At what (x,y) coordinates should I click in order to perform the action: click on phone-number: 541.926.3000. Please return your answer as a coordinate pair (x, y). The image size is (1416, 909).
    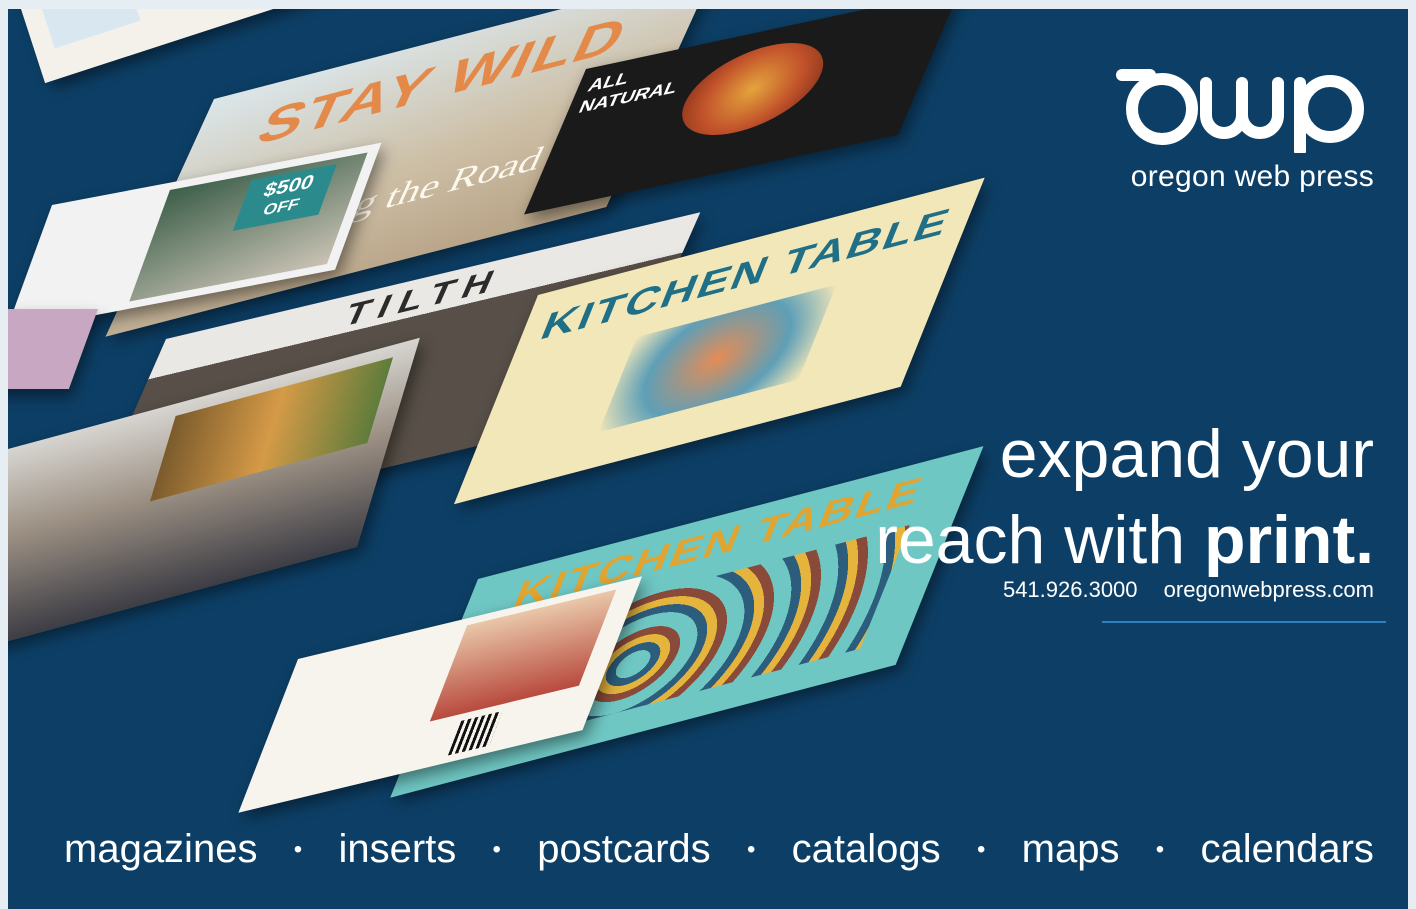
    Looking at the image, I should click on (1070, 589).